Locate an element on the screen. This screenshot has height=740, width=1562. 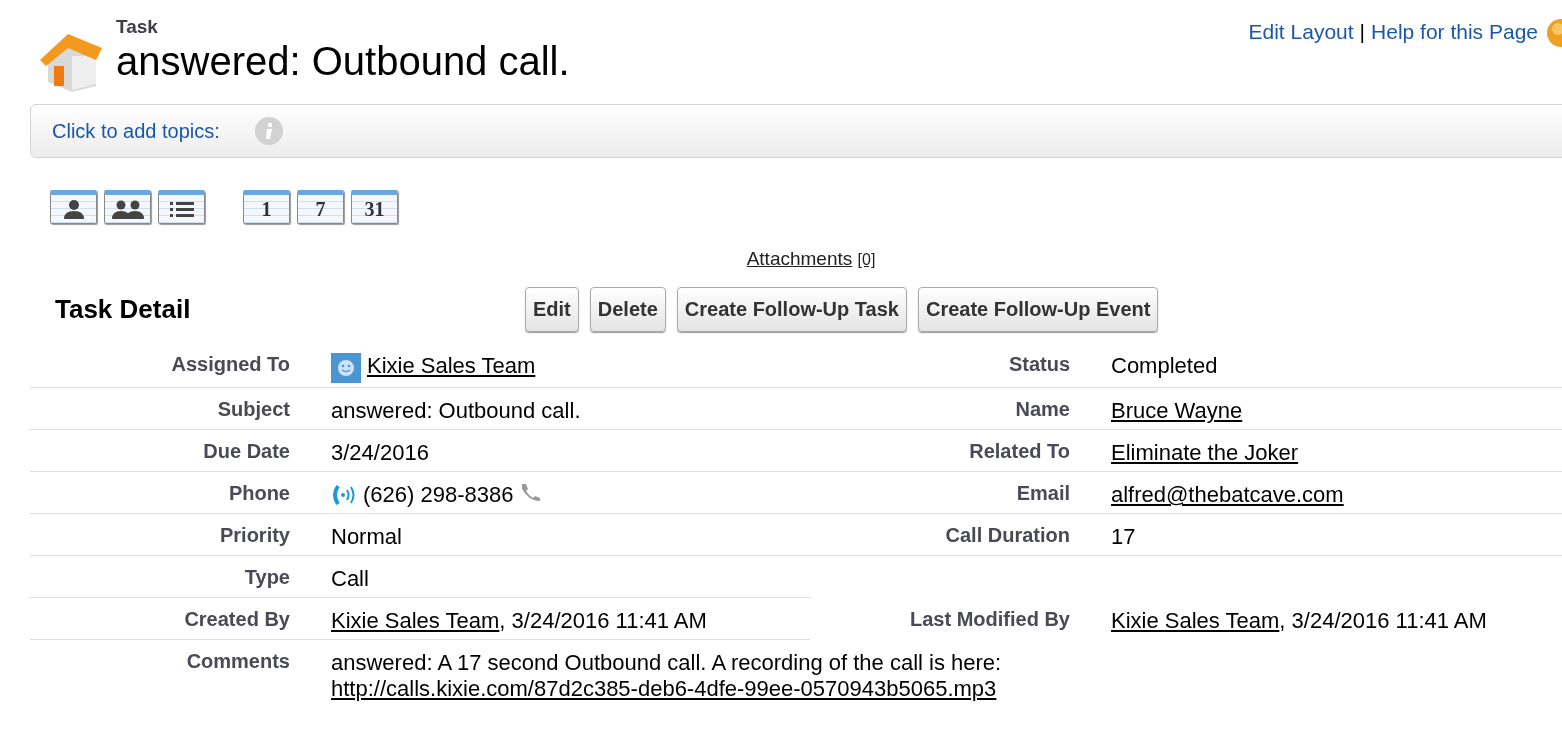
calendar-view-button: 31 is located at coordinates (374, 207).